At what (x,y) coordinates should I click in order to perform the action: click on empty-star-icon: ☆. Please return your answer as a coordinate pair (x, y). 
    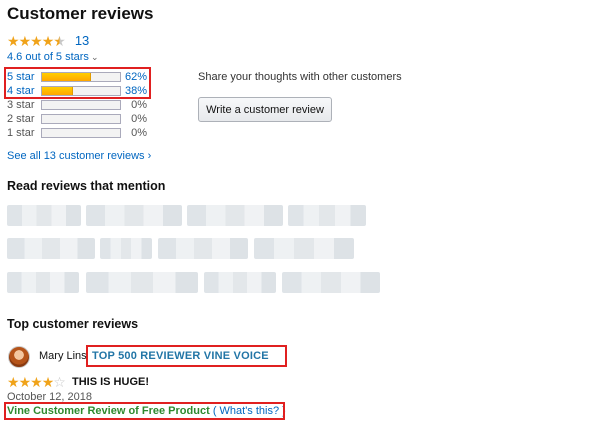
    Looking at the image, I should click on (59, 382).